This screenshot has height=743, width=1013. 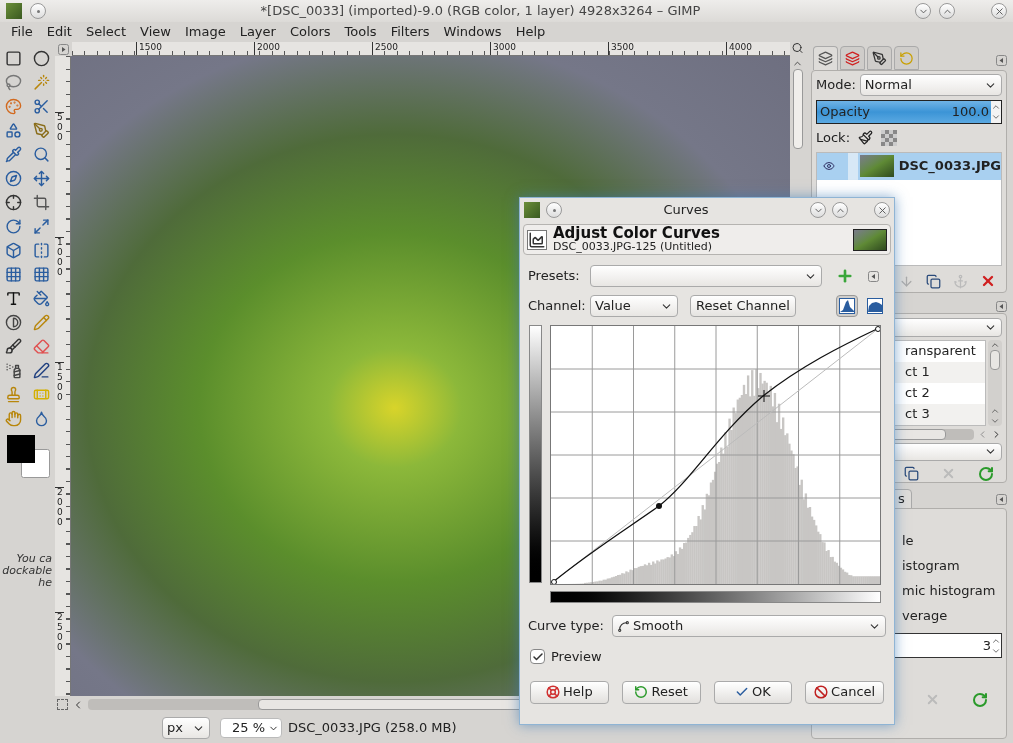 What do you see at coordinates (41, 202) in the screenshot?
I see `crop-icon` at bounding box center [41, 202].